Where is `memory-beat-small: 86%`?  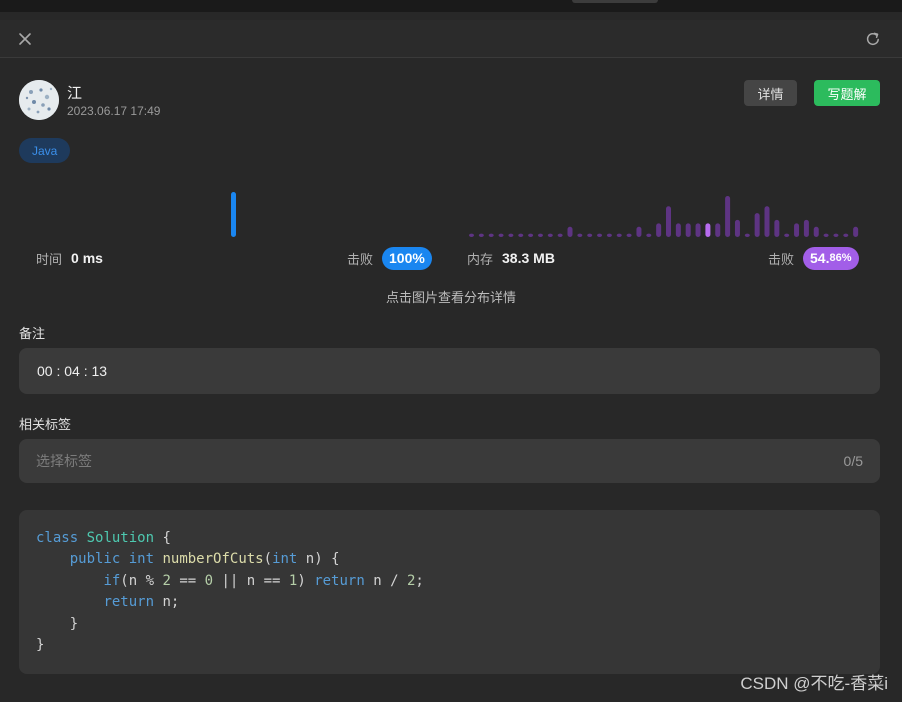 memory-beat-small: 86% is located at coordinates (840, 258).